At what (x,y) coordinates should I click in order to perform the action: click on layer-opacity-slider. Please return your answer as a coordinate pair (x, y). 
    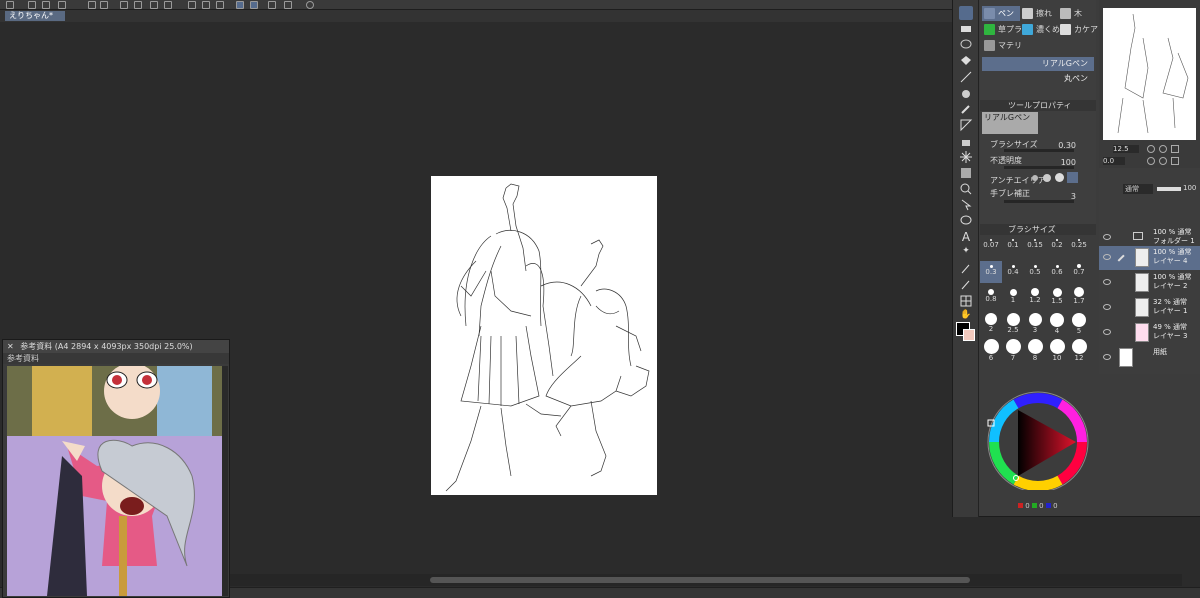
    Looking at the image, I should click on (1169, 189).